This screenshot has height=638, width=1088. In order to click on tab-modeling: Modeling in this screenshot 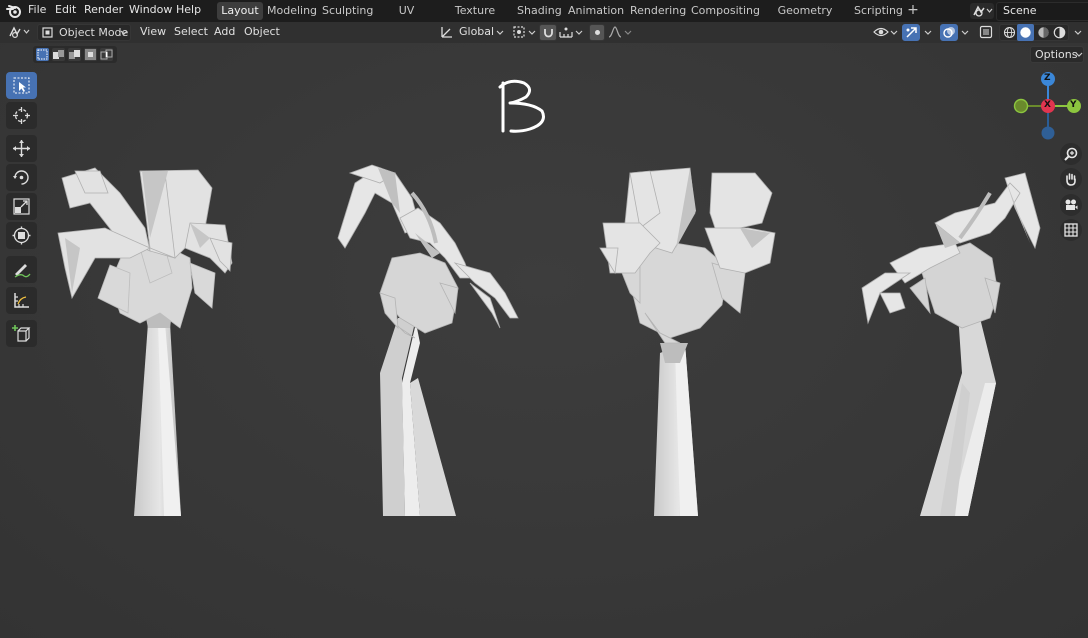, I will do `click(292, 11)`.